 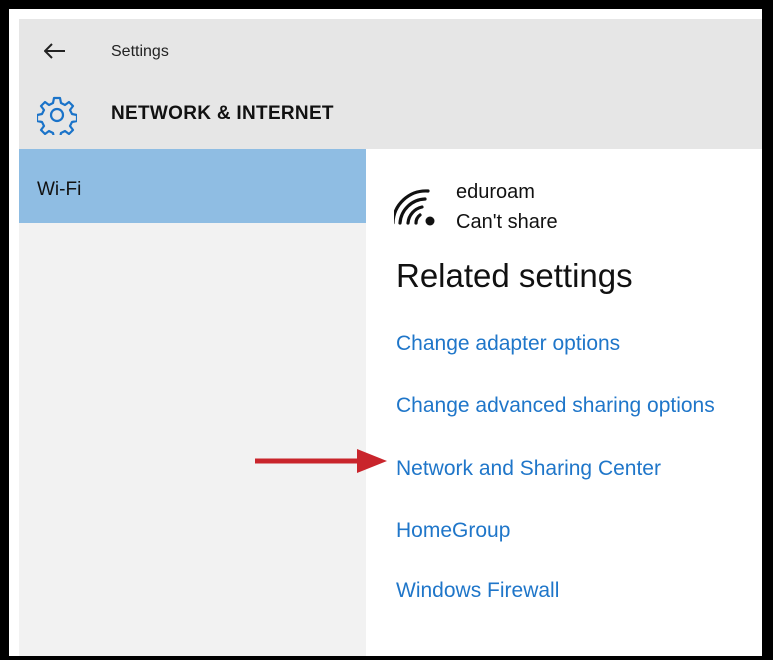 I want to click on network-entry: eduroam Can't share, so click(x=524, y=209).